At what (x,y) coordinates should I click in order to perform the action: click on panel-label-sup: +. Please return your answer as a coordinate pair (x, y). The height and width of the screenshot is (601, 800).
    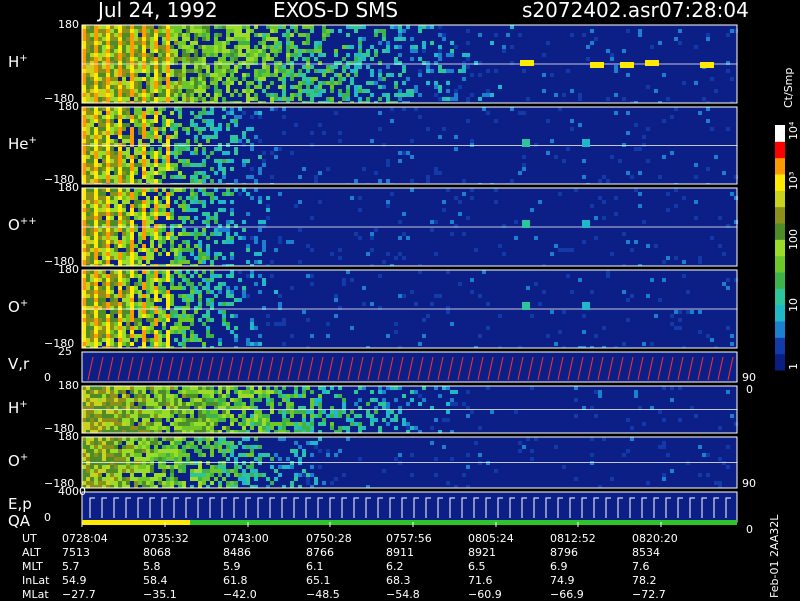
    Looking at the image, I should click on (24, 457).